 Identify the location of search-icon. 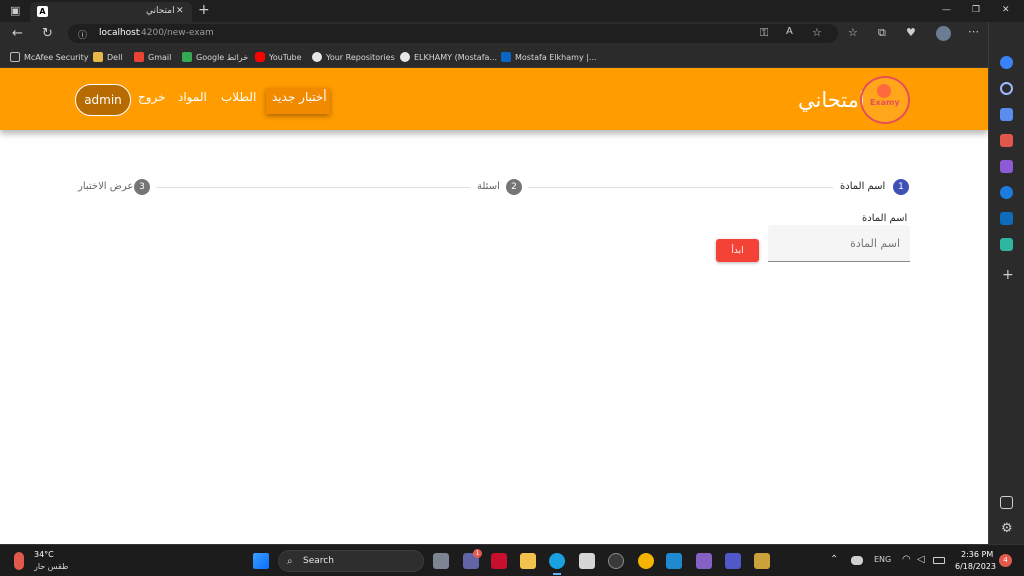
(1006, 88).